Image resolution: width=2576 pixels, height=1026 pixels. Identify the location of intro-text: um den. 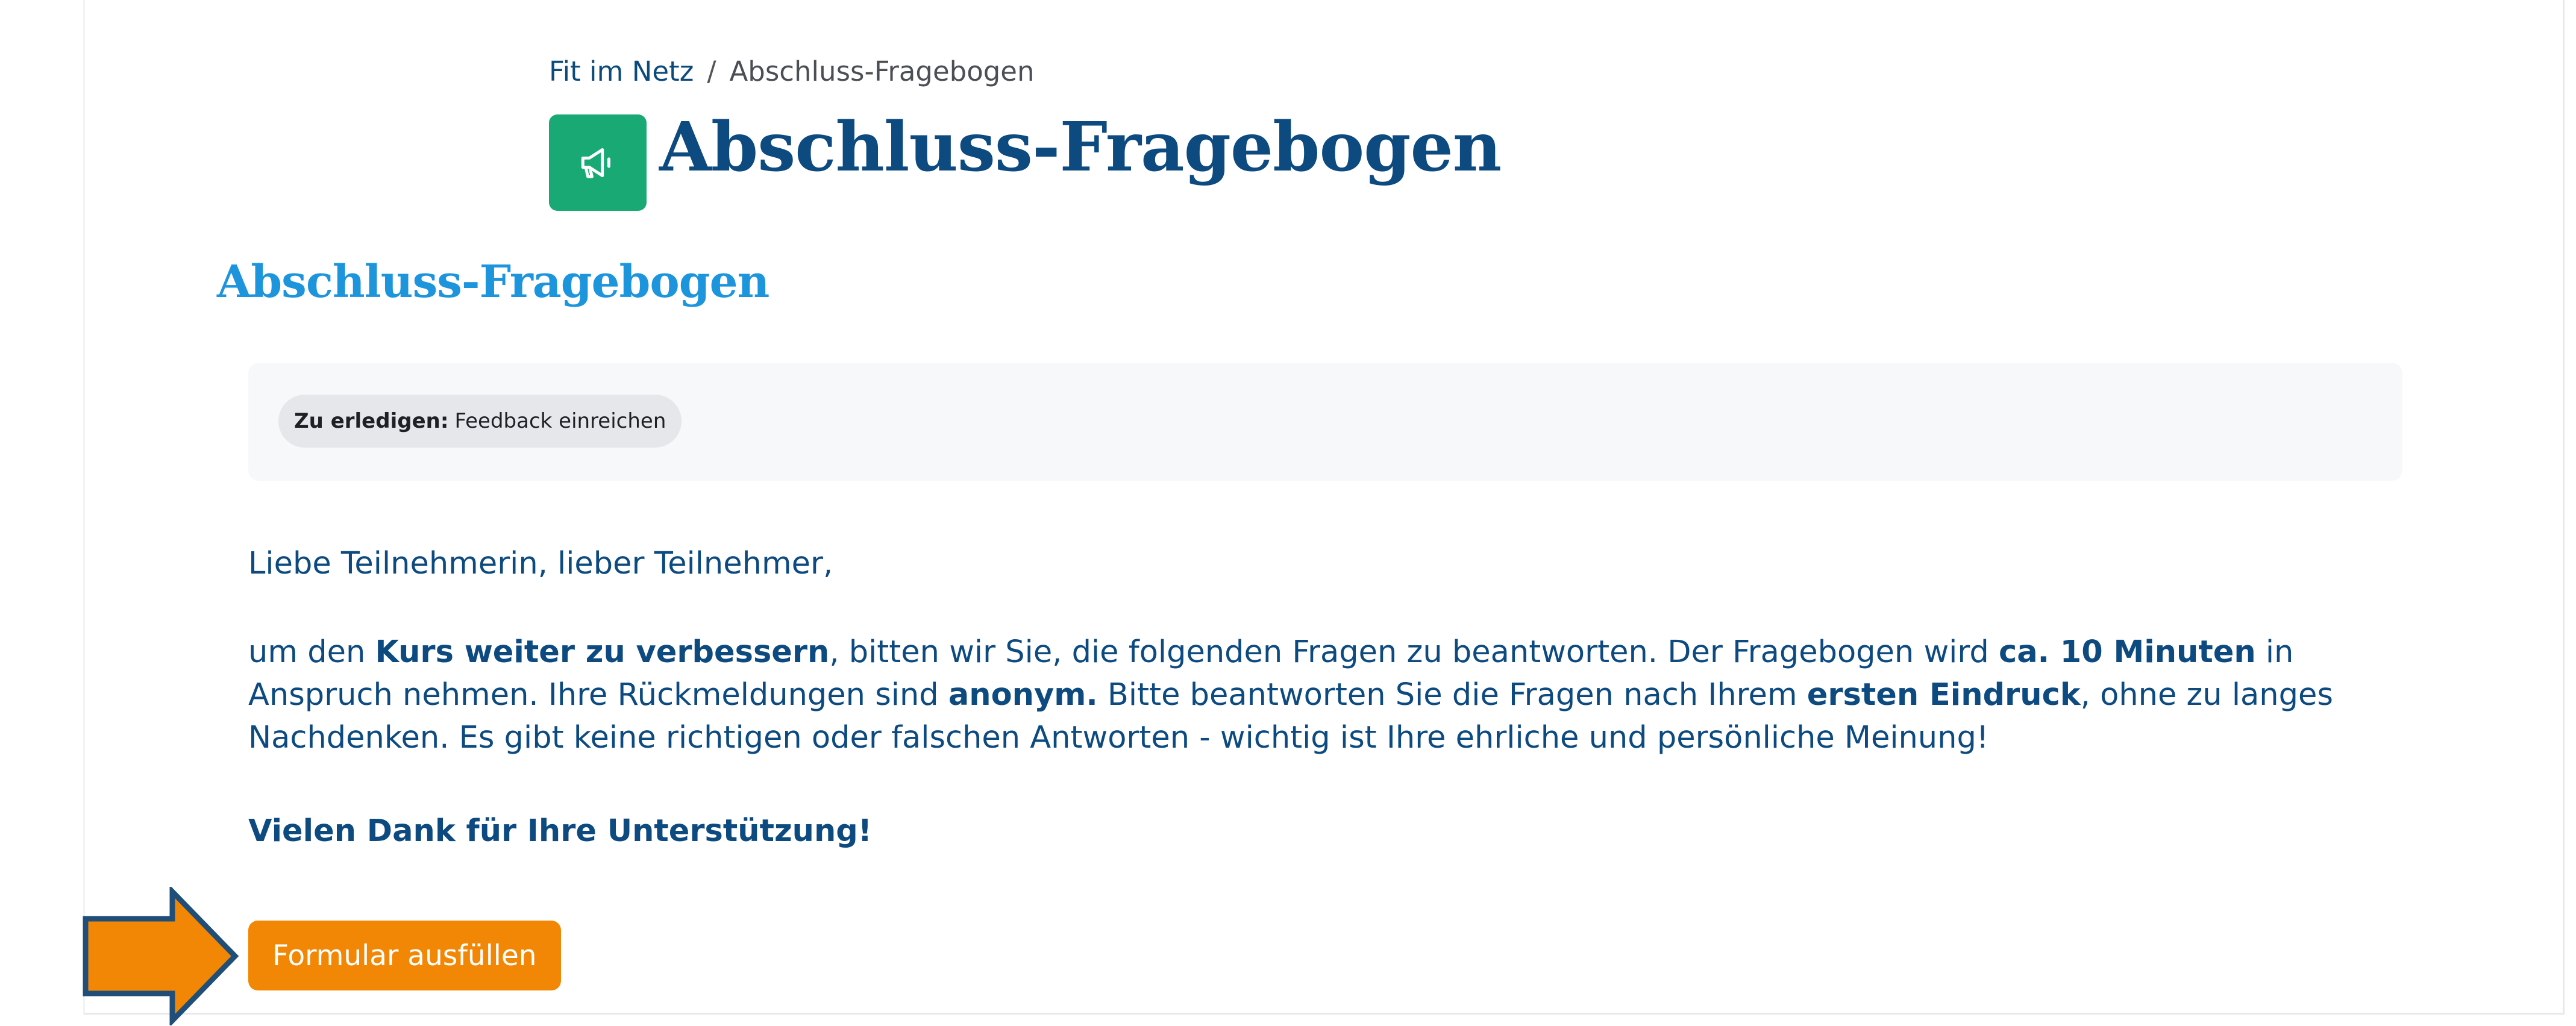
(311, 652).